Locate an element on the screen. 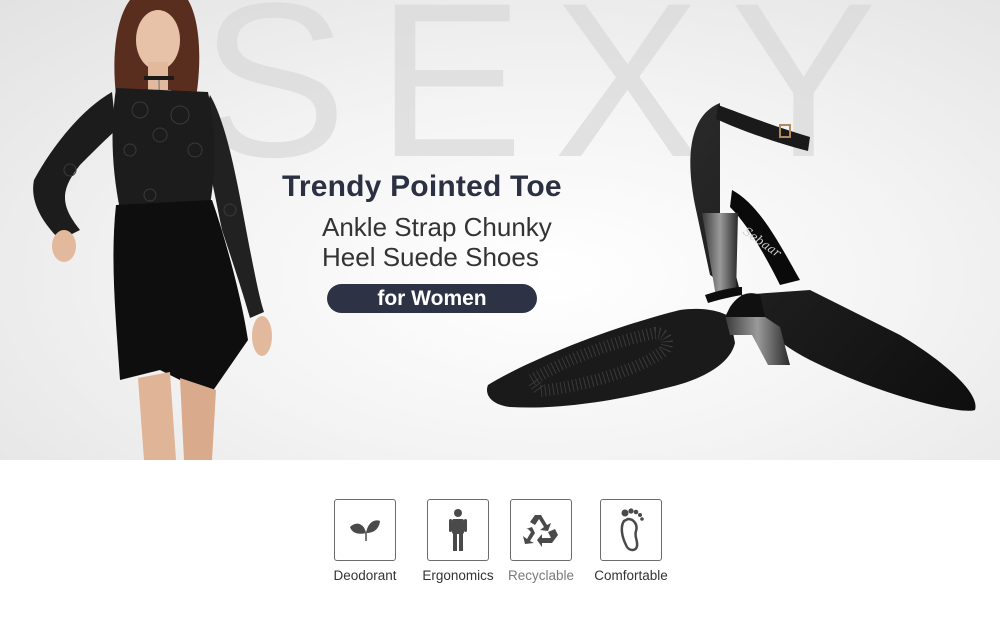  person-icon is located at coordinates (458, 530).